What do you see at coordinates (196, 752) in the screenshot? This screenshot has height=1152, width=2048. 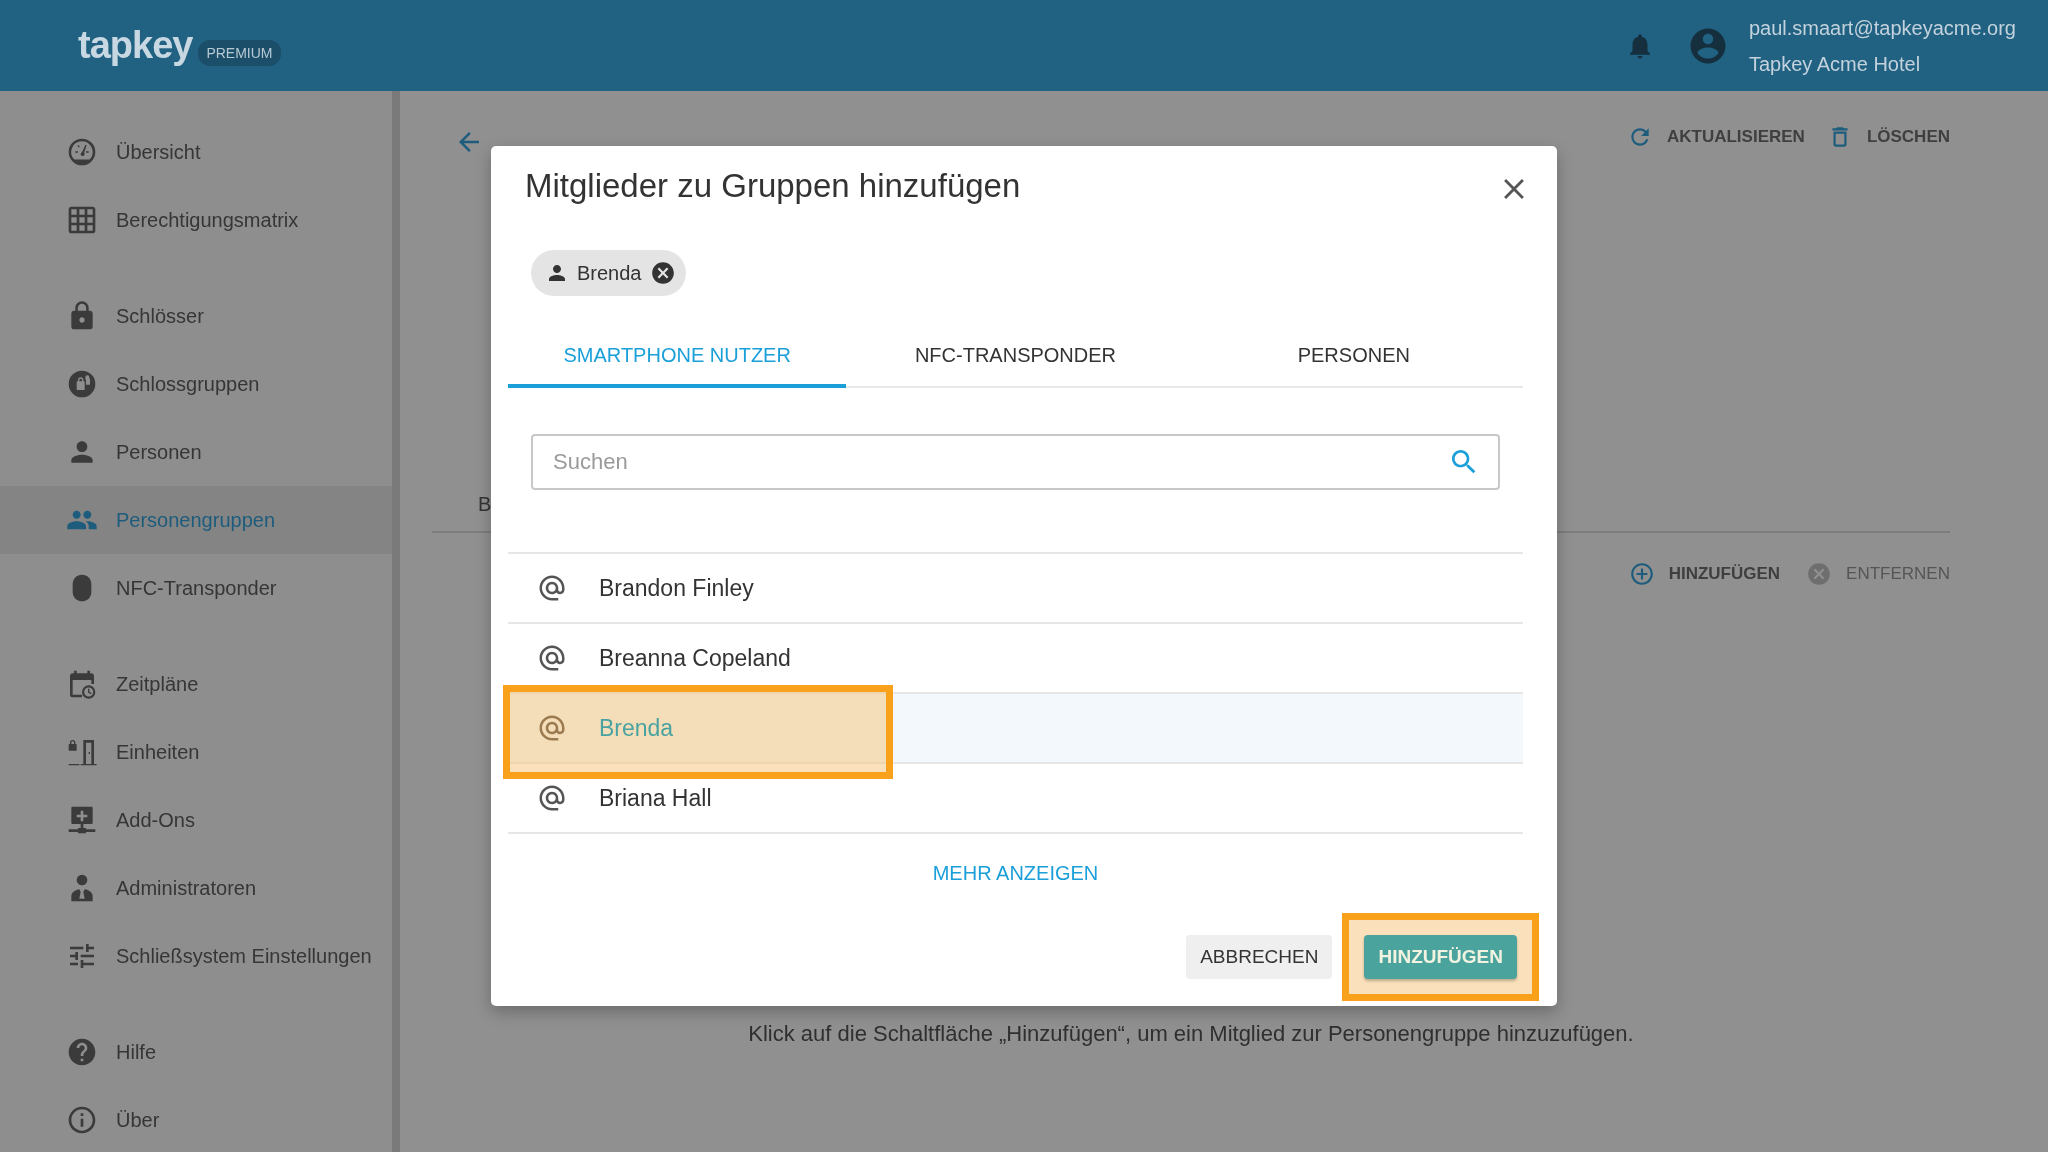 I see `sidebar-item: Einheiten` at bounding box center [196, 752].